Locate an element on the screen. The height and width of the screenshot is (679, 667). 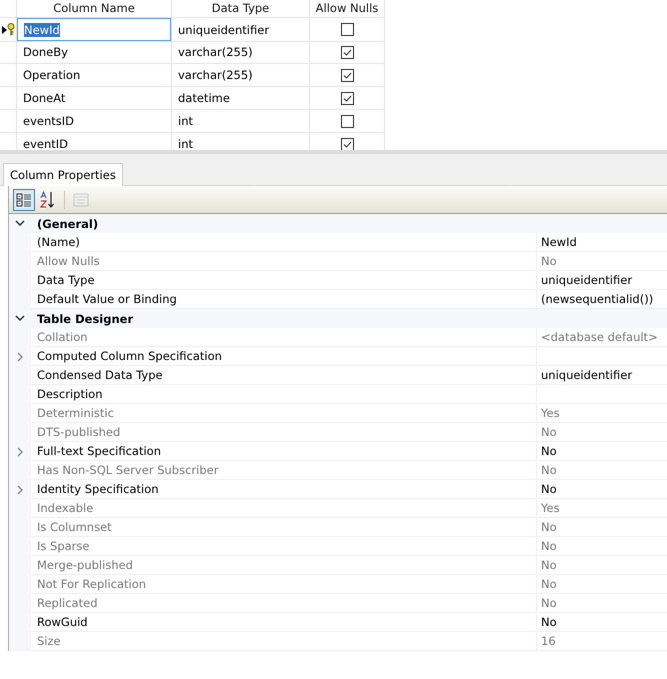
property-name: Description is located at coordinates (284, 394).